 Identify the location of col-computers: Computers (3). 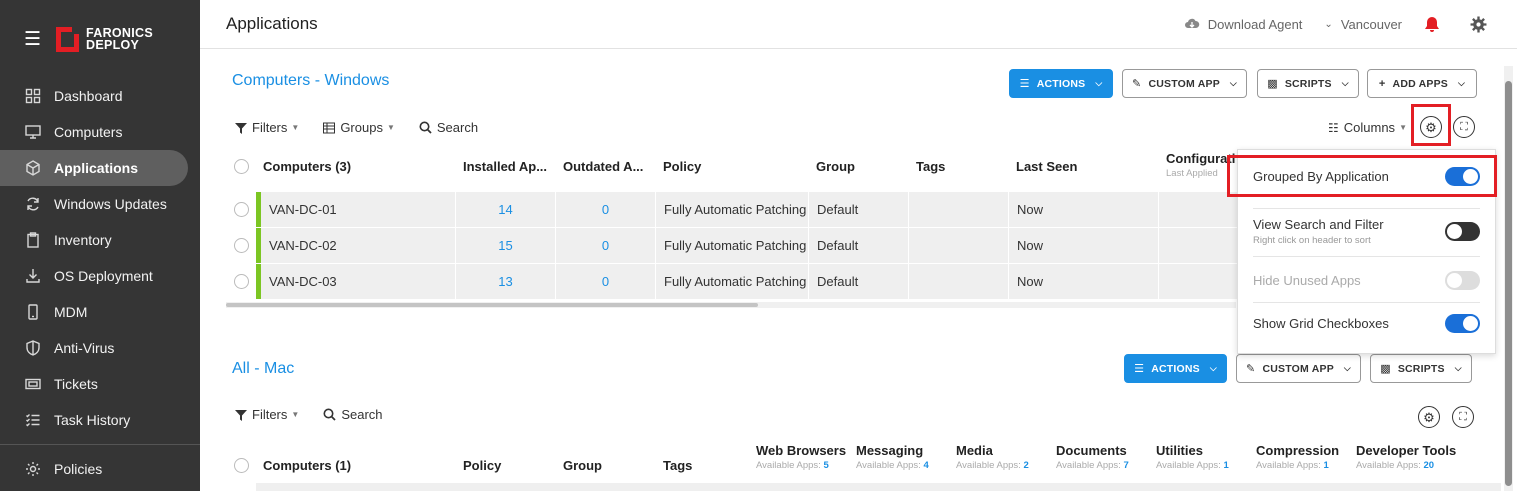
(355, 166).